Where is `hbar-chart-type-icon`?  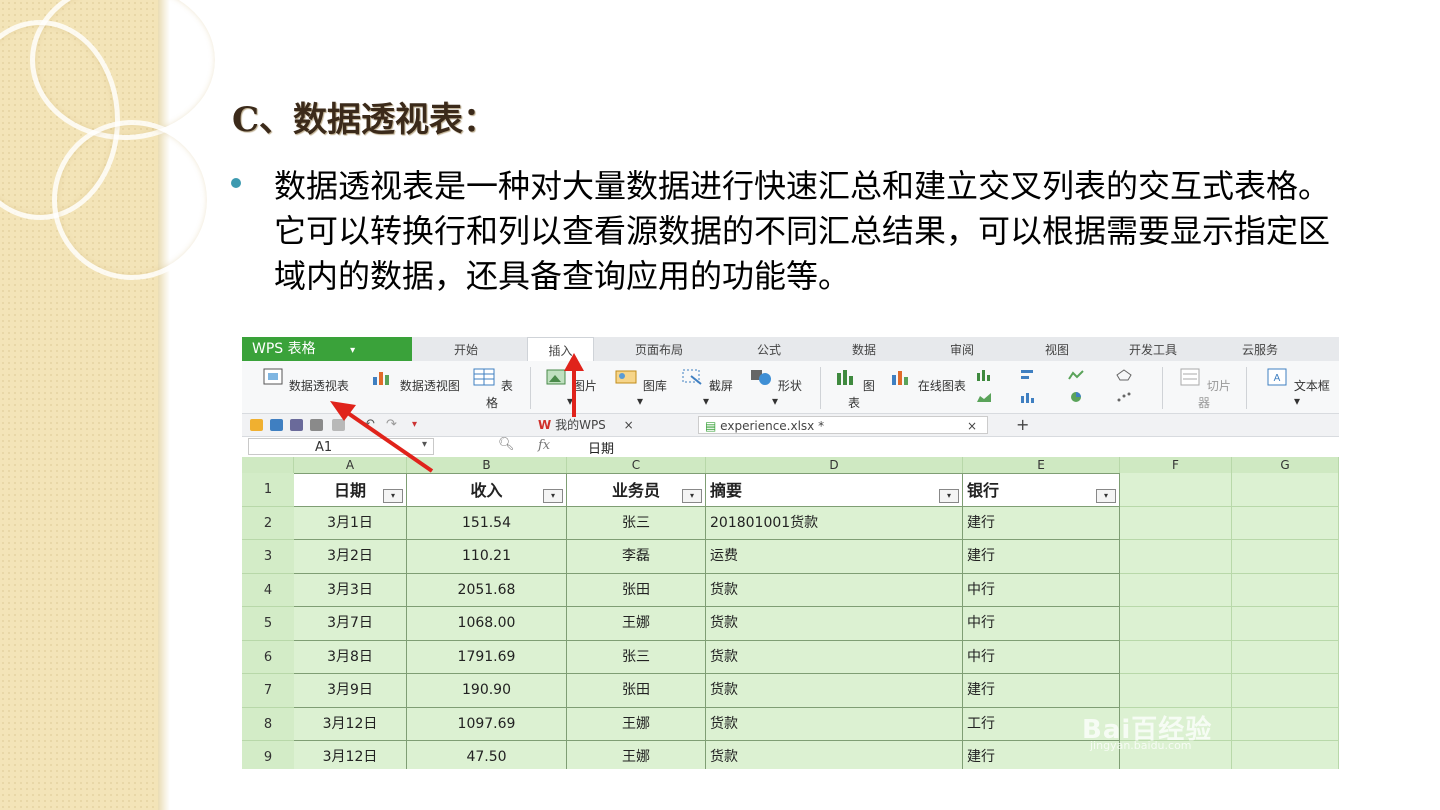 hbar-chart-type-icon is located at coordinates (1028, 375).